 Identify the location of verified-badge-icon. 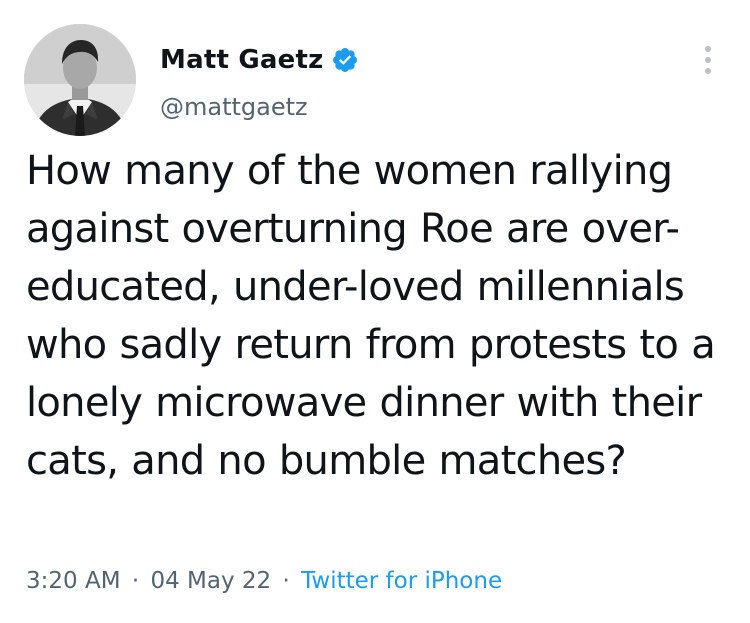
(345, 60).